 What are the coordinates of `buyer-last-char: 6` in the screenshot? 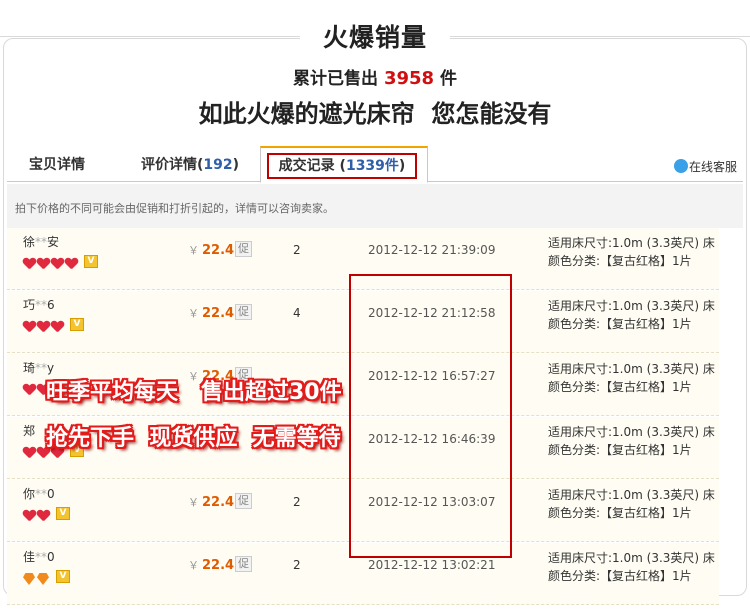 It's located at (51, 305).